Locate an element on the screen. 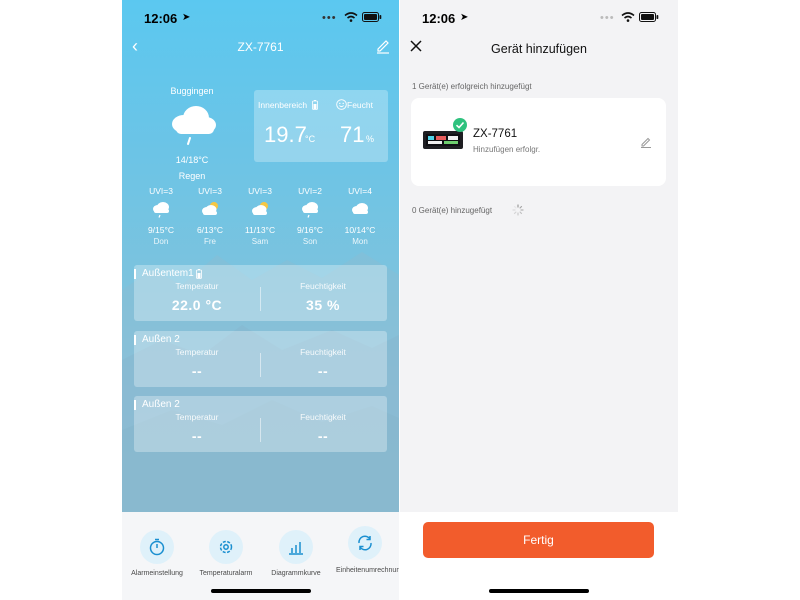 The image size is (800, 600). indoor-temp-value: 19.7 is located at coordinates (285, 134).